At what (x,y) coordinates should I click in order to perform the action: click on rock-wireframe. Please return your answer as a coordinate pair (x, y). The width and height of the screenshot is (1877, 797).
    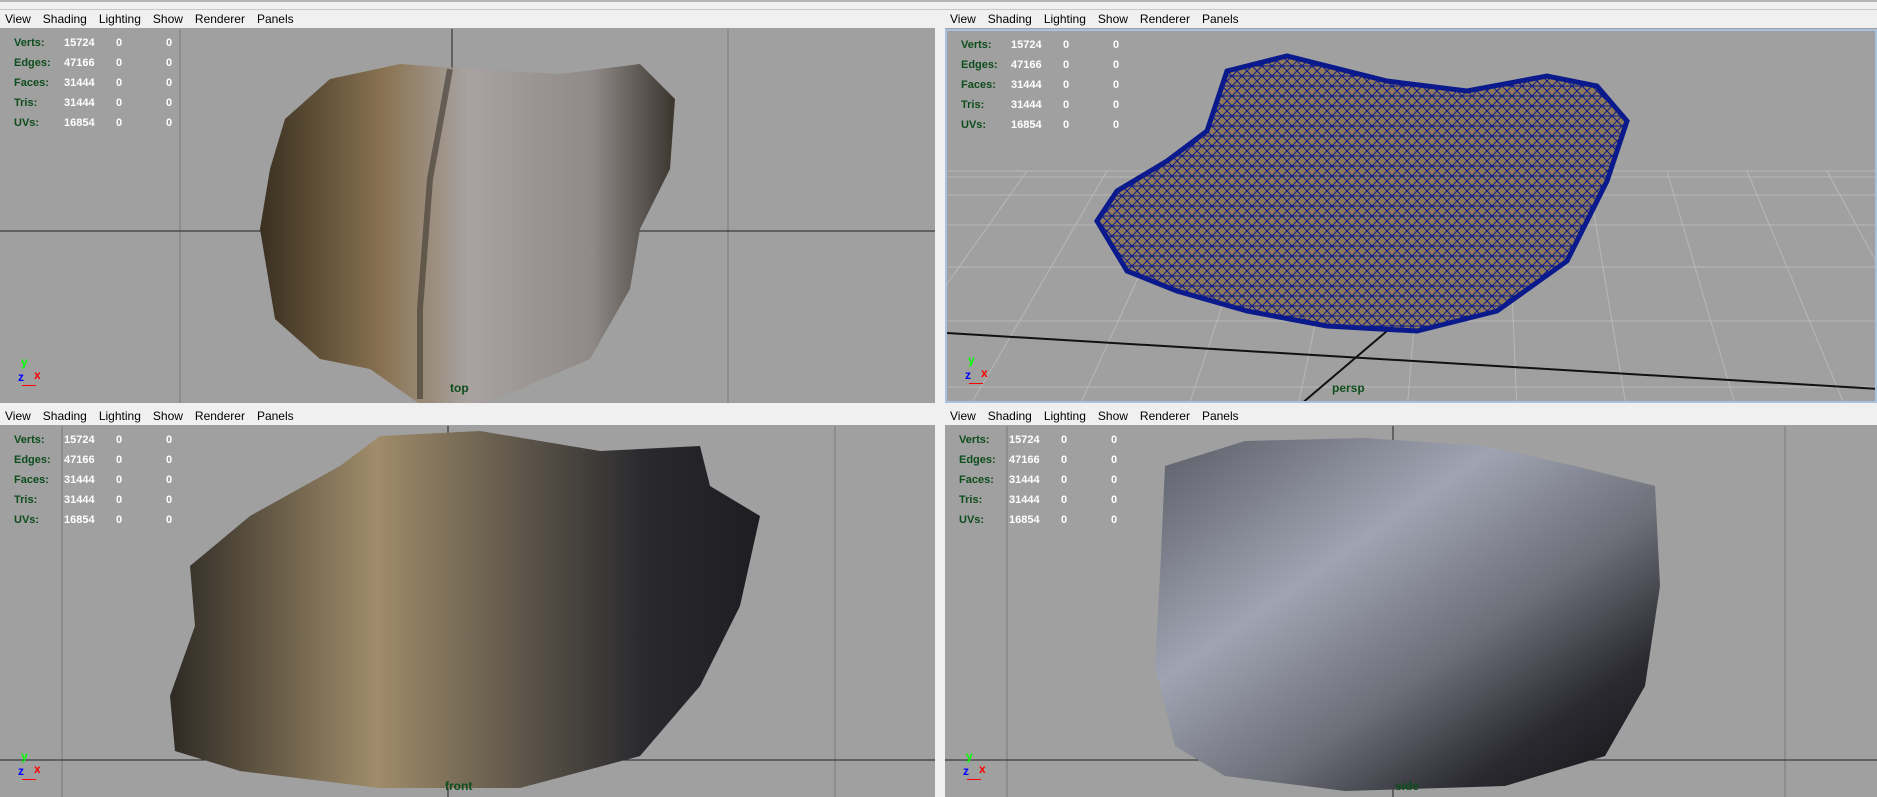
    Looking at the image, I should click on (1362, 193).